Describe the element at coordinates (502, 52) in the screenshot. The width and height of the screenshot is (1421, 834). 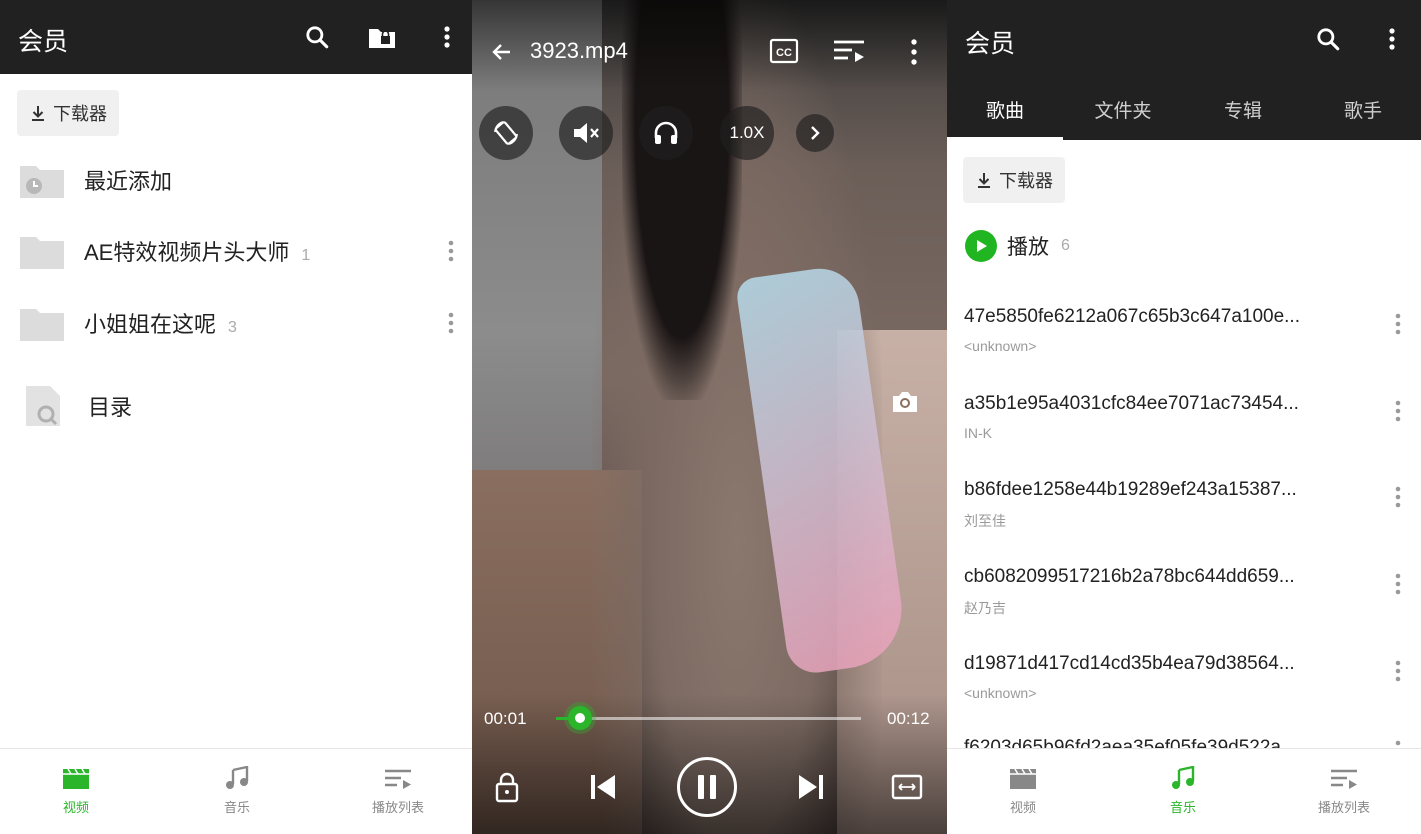
I see `back-arrow-icon` at that location.